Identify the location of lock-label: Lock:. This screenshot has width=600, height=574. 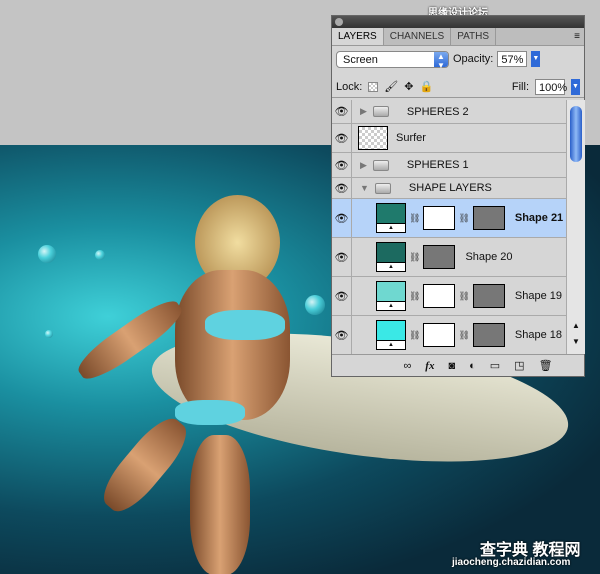
(349, 86).